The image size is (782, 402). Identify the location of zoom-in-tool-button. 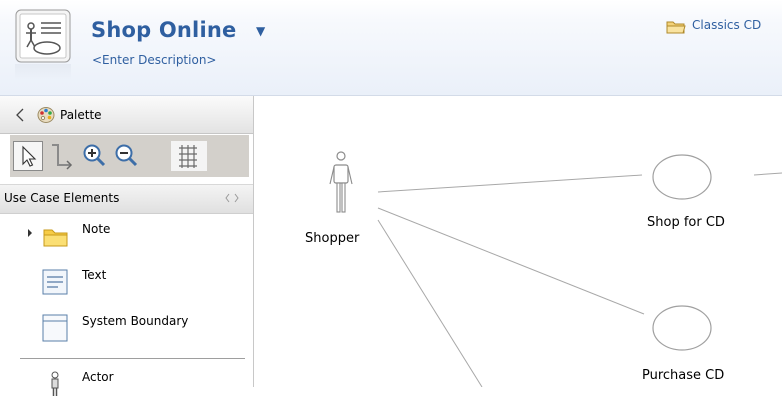
(95, 156).